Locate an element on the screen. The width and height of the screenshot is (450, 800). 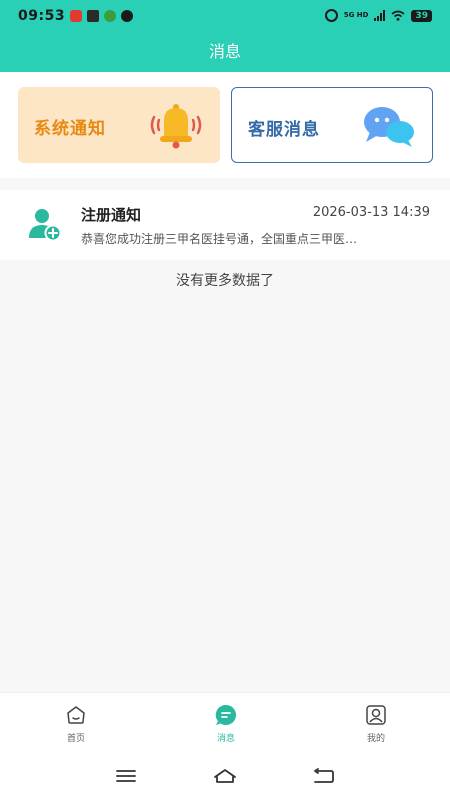
status-time: 09:53 is located at coordinates (42, 16).